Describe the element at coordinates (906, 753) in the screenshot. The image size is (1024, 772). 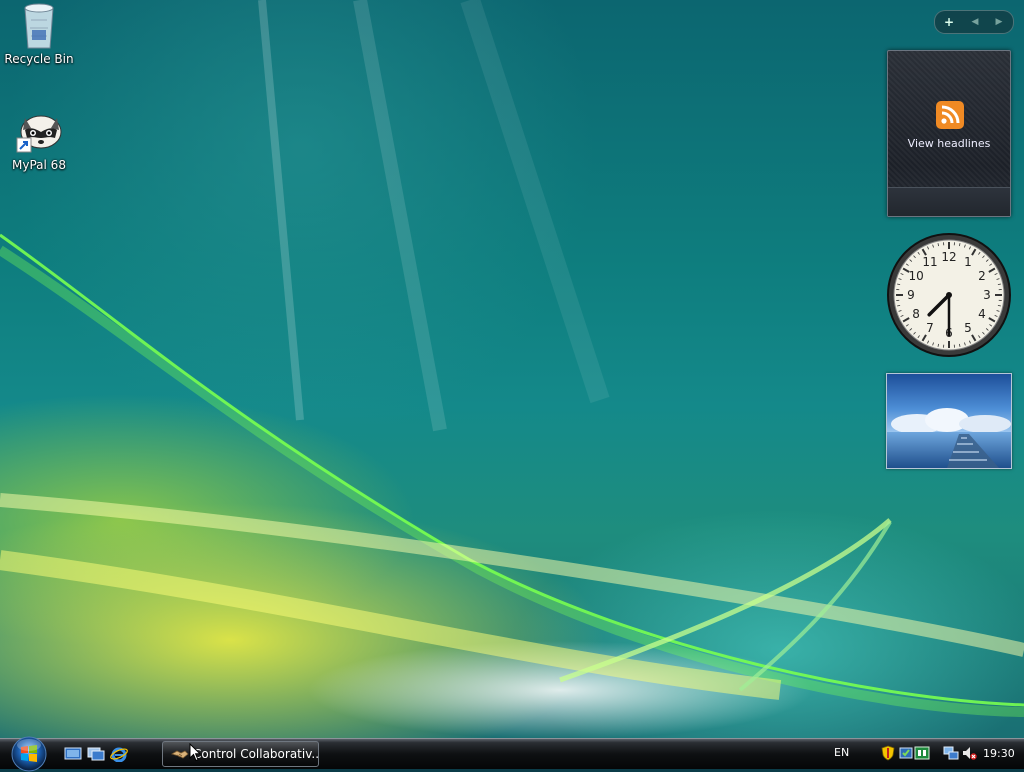
I see `update-icon` at that location.